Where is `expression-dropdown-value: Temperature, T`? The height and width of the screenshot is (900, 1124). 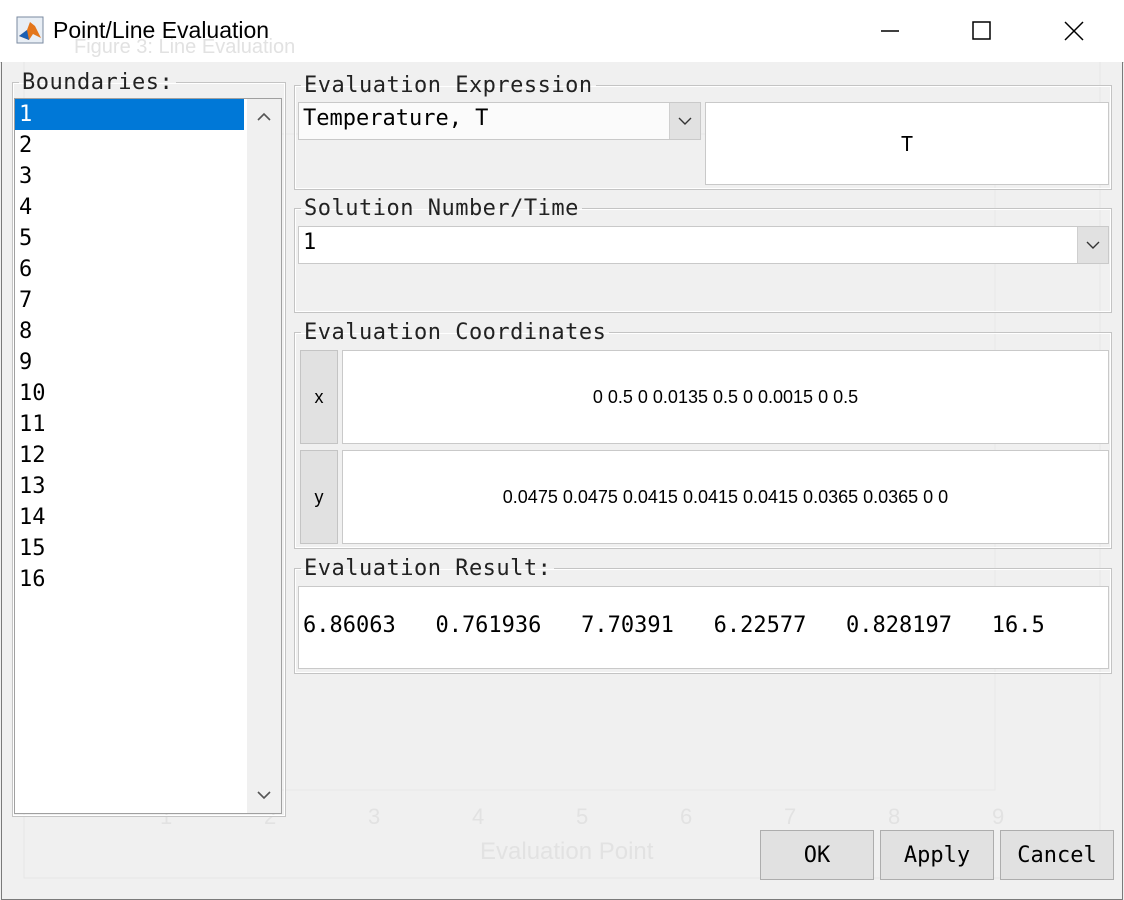
expression-dropdown-value: Temperature, T is located at coordinates (396, 118).